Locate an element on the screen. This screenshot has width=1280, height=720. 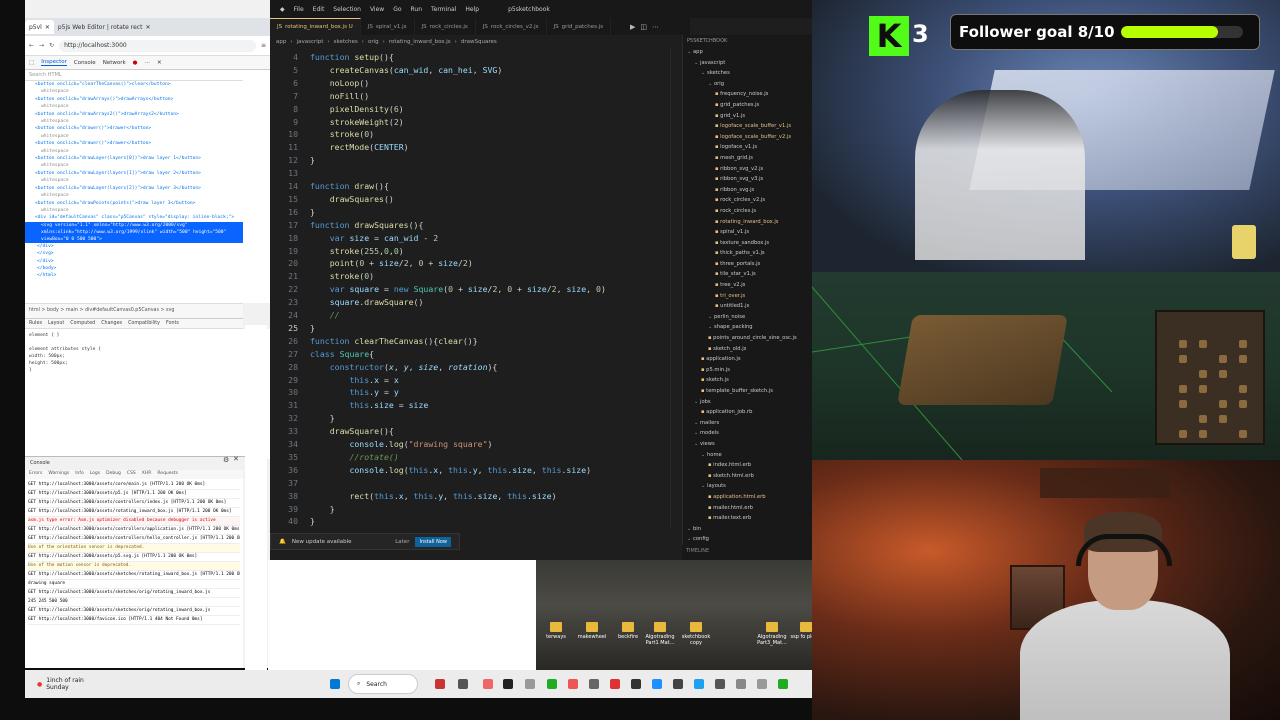
code-line: this.y = y is located at coordinates (354, 392).